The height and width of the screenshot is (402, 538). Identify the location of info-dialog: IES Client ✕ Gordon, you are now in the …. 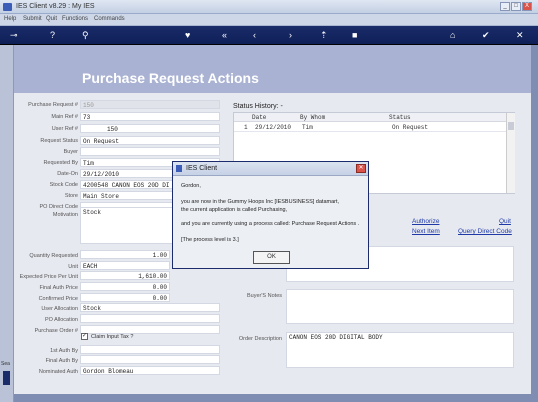
(270, 215).